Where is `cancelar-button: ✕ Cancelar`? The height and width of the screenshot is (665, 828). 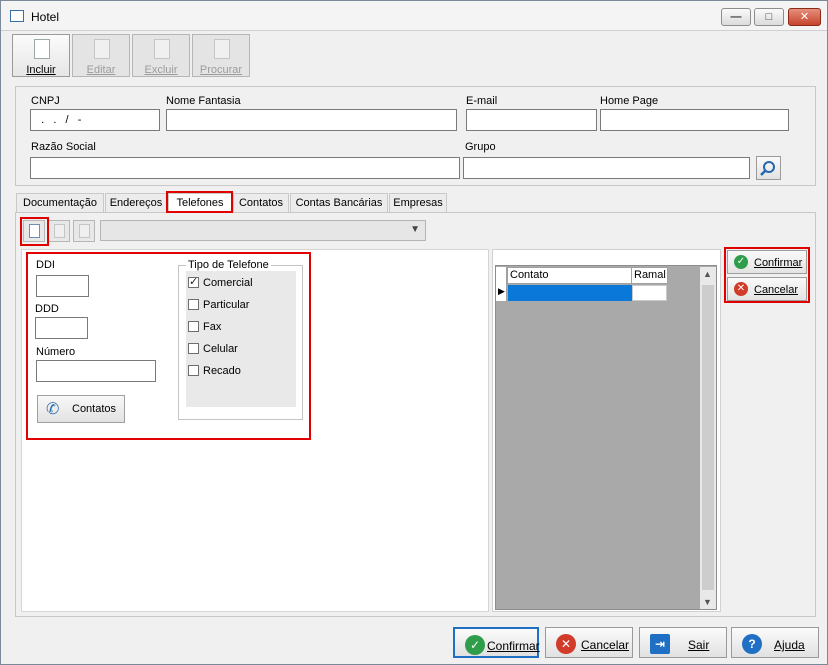
cancelar-button: ✕ Cancelar is located at coordinates (589, 642).